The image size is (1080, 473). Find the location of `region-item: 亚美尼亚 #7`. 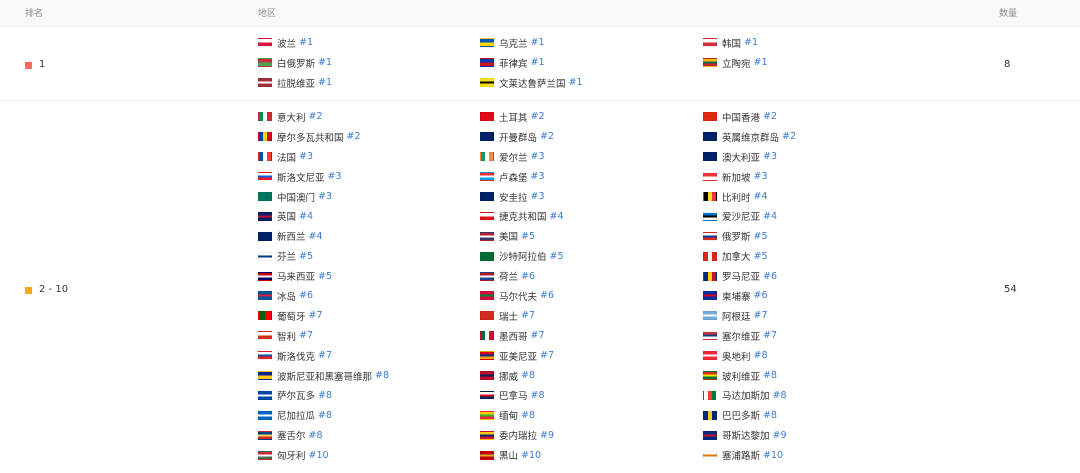

region-item: 亚美尼亚 #7 is located at coordinates (591, 356).